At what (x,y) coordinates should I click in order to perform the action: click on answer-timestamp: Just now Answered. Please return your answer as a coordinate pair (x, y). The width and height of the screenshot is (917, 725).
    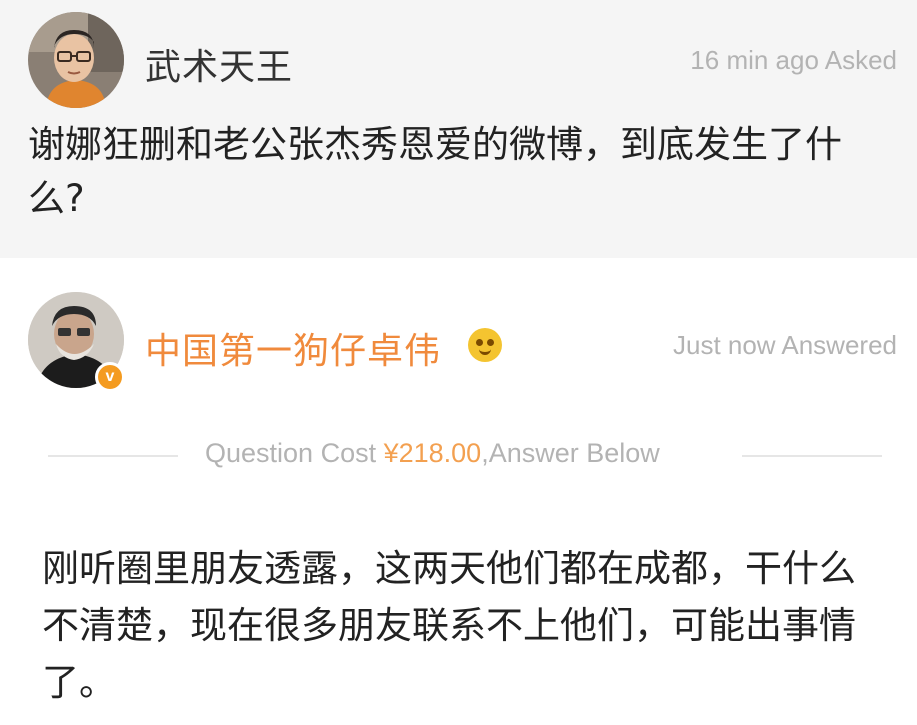
    Looking at the image, I should click on (784, 345).